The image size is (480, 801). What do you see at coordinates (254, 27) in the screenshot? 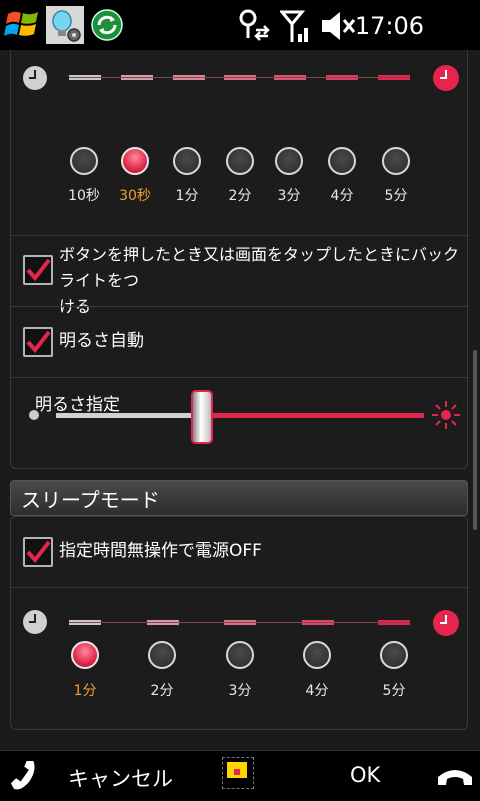
I see `connectivity-icon` at bounding box center [254, 27].